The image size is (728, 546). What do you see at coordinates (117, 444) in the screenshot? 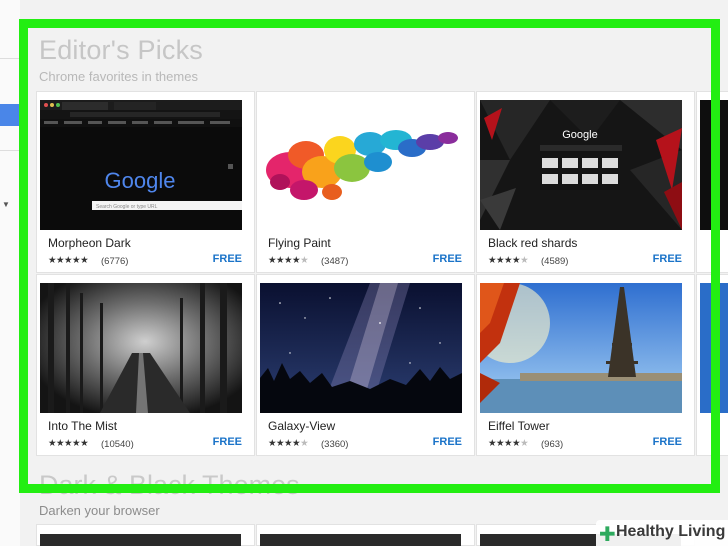
I see `rating-count: (10540)` at bounding box center [117, 444].